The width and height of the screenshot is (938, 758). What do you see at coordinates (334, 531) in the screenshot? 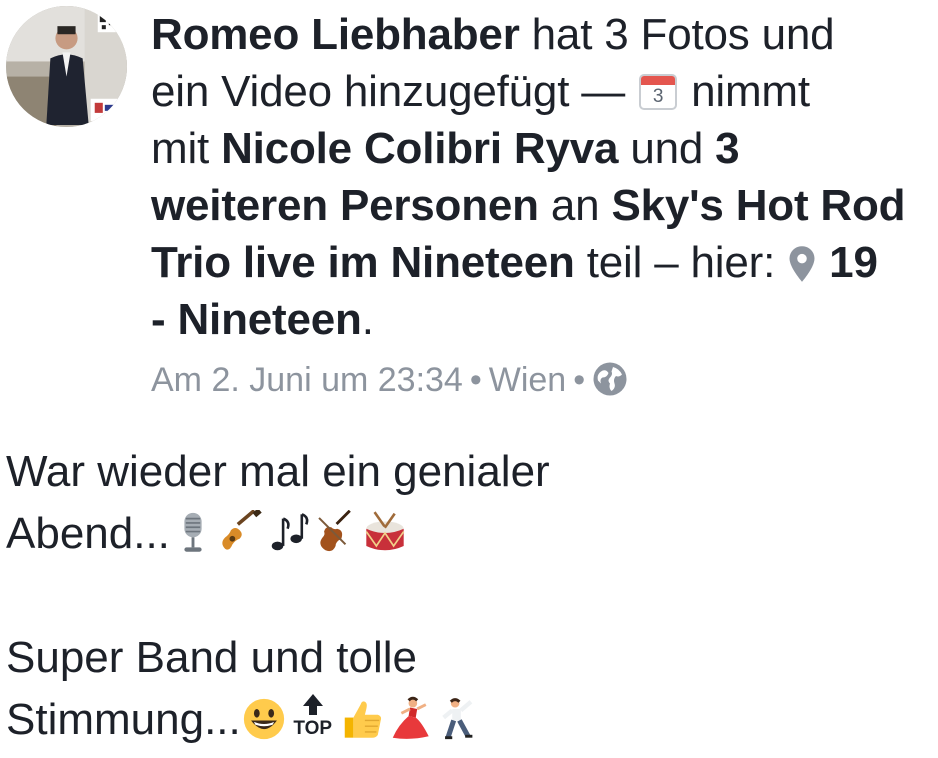
I see `violin-emoji` at bounding box center [334, 531].